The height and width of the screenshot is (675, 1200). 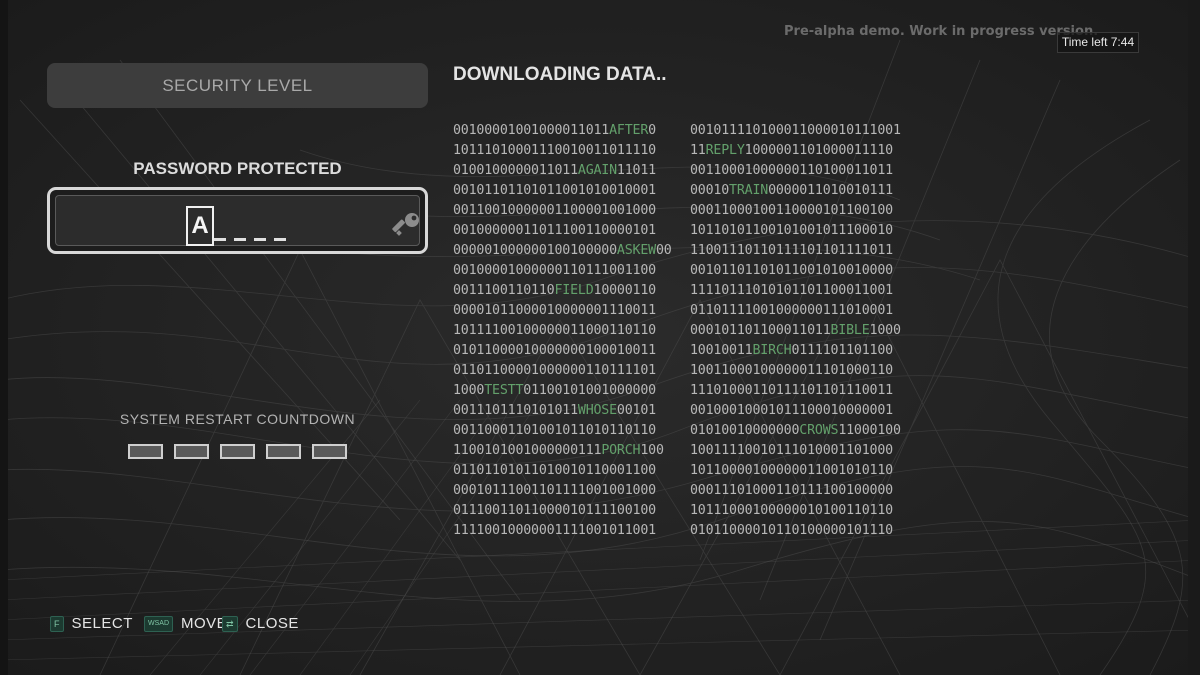 I want to click on binary-digits: 00100000011011100110000101, so click(x=554, y=230).